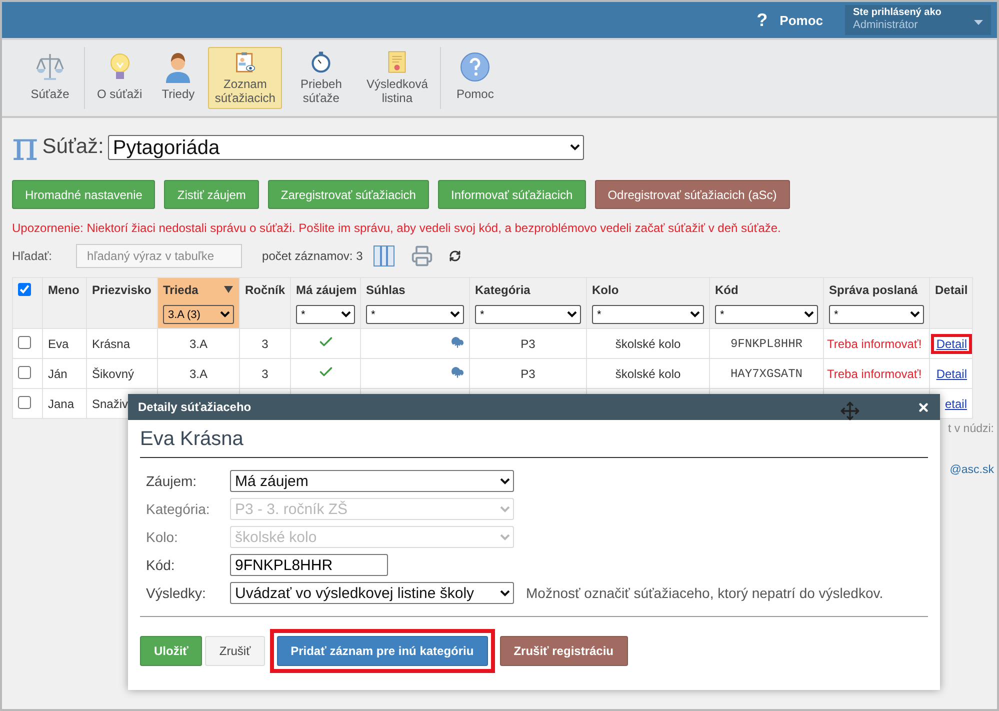 The image size is (999, 711). I want to click on toolbar-item: Súťaže, so click(50, 78).